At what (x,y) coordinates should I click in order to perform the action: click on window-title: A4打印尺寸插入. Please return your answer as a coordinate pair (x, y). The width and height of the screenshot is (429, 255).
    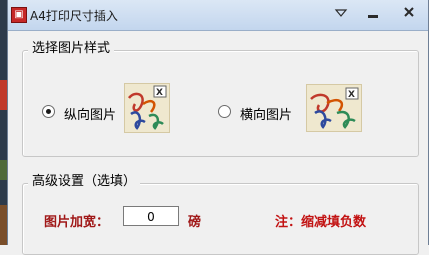
    Looking at the image, I should click on (74, 16).